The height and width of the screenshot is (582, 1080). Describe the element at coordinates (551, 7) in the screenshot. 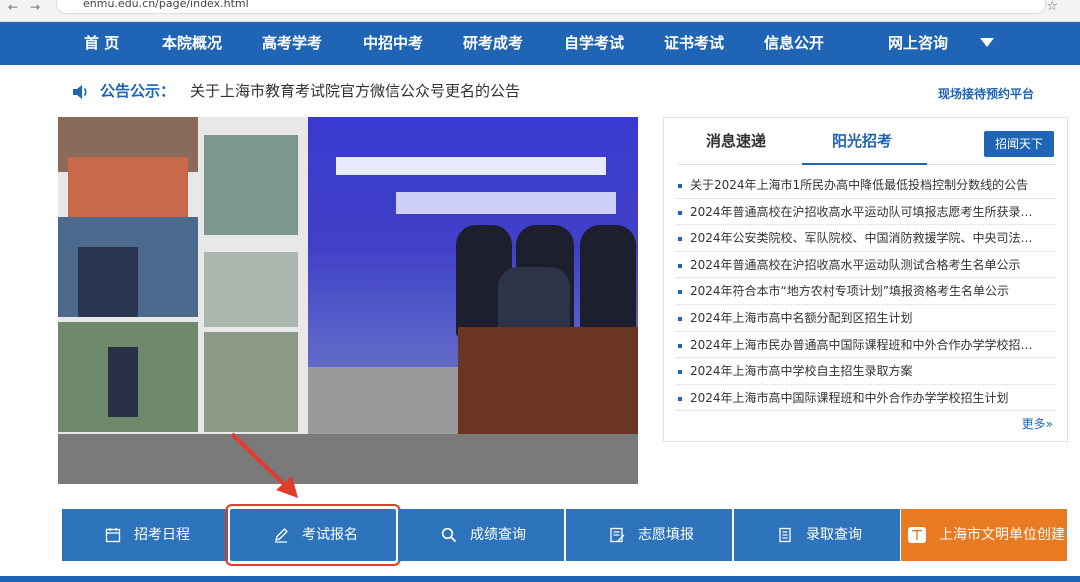

I see `address-bar: enmu.edu.cn/page/index.html` at that location.